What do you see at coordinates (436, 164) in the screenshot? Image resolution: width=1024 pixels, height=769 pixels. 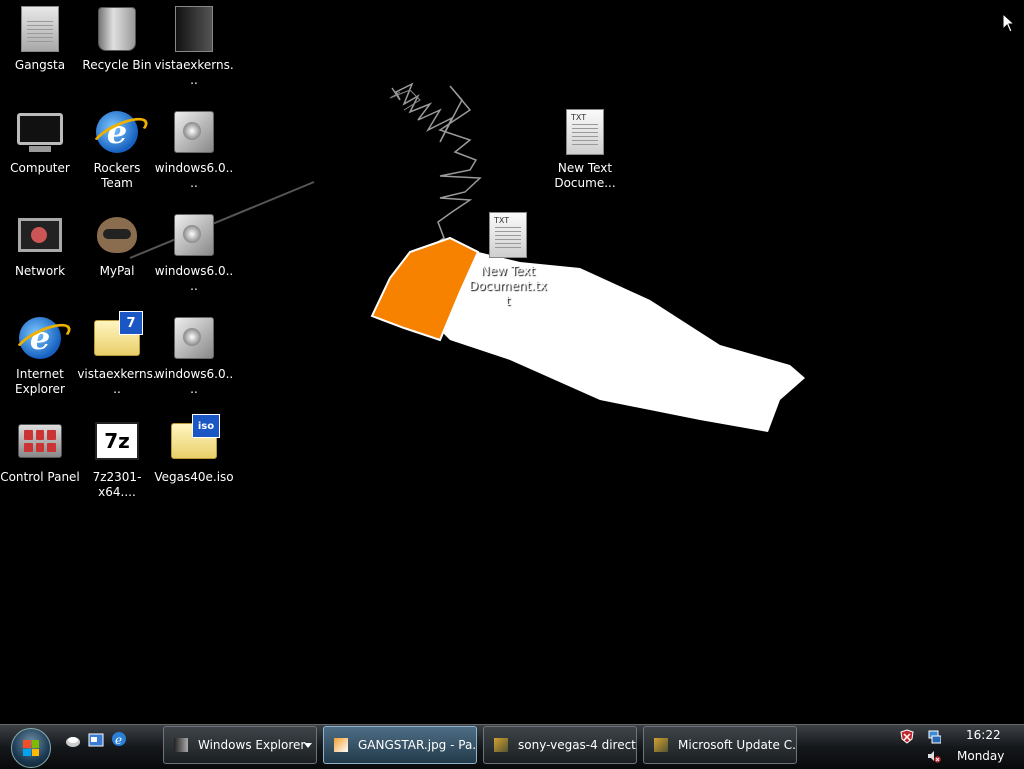 I see `smoke-line` at bounding box center [436, 164].